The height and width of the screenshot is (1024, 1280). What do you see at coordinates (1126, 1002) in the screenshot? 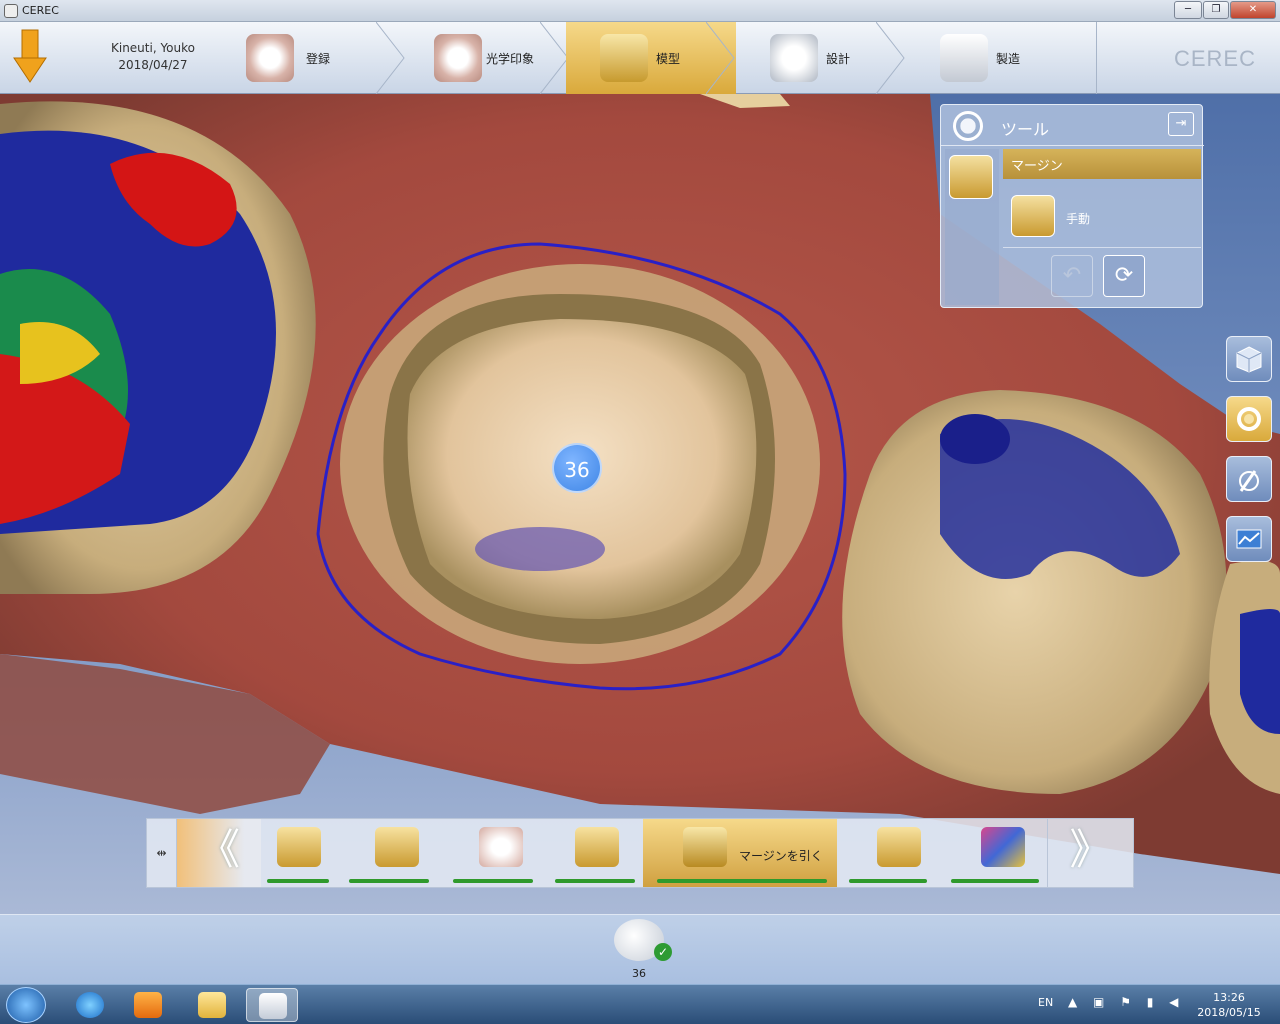
I see `system-tray-icons: ▲ ▣ ⚑ ▮ ◀` at bounding box center [1126, 1002].